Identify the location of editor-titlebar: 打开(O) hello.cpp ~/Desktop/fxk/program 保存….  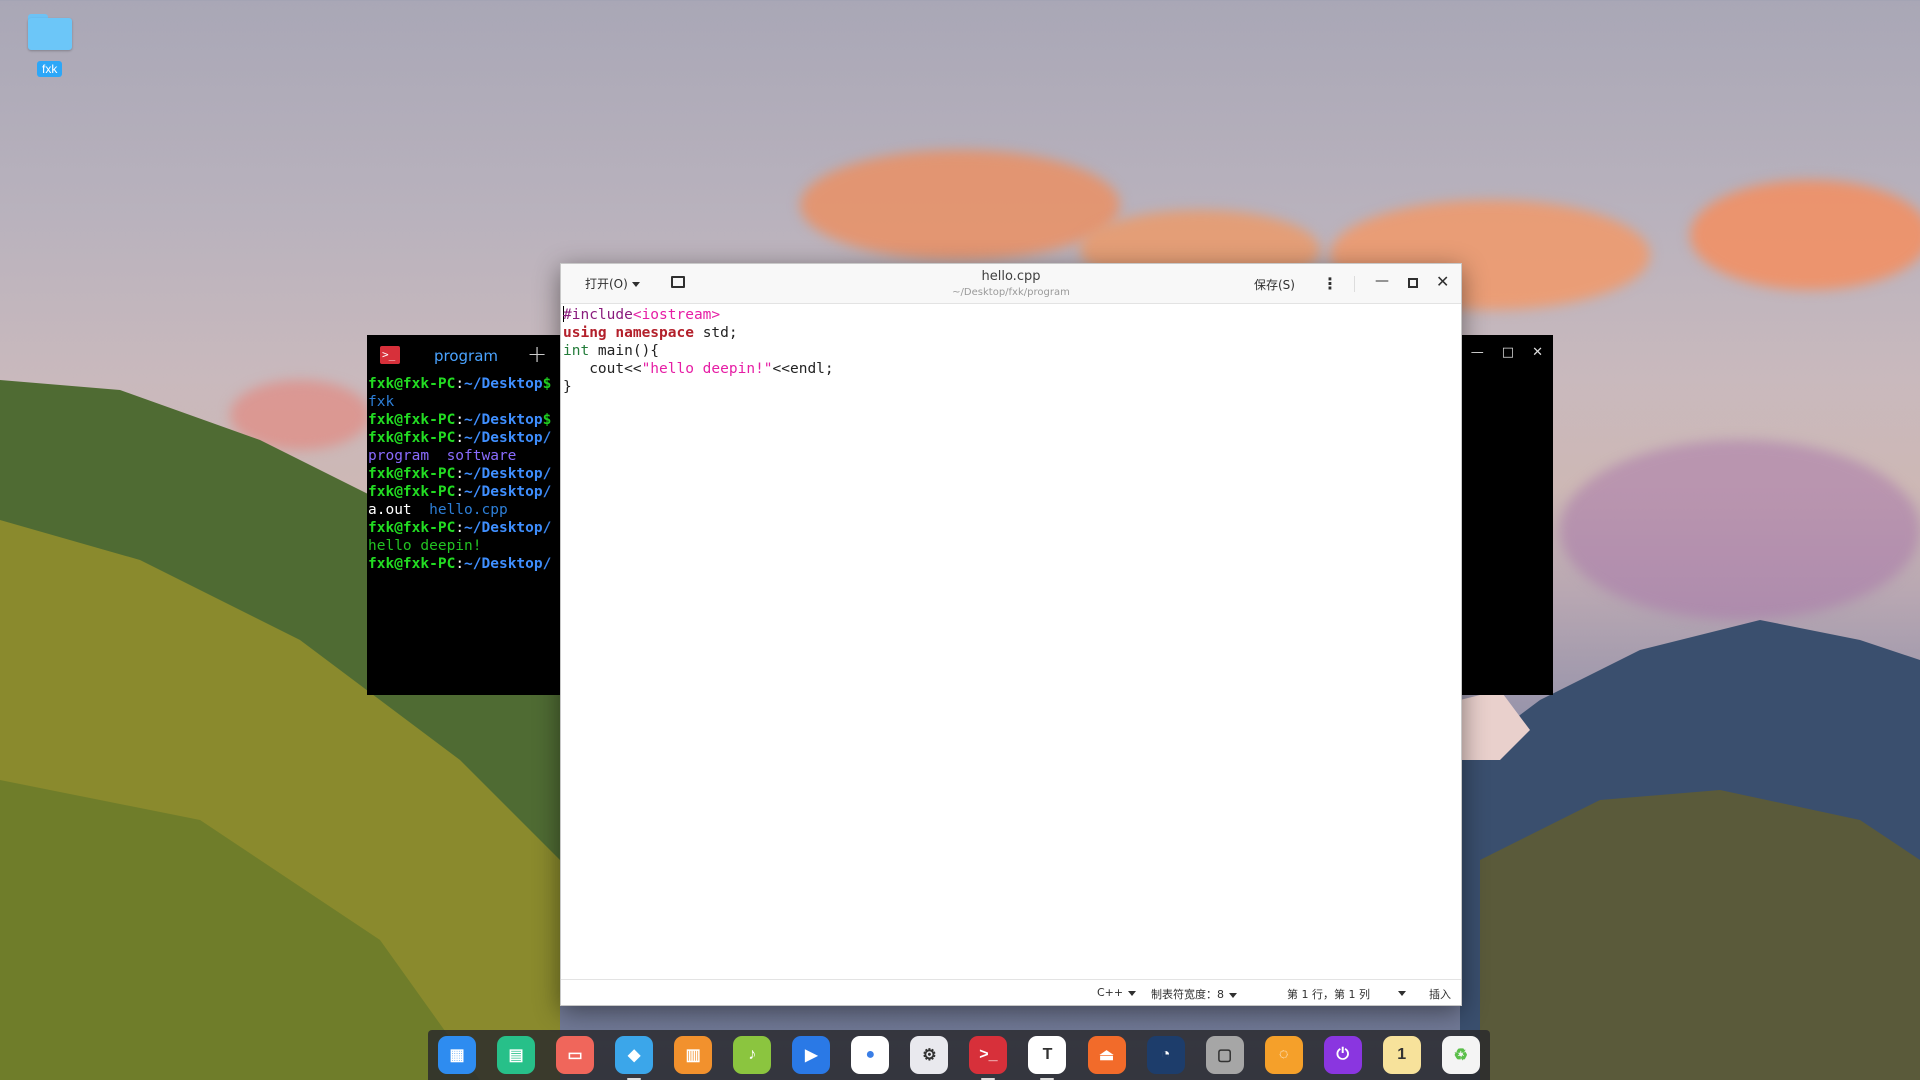
(1011, 284).